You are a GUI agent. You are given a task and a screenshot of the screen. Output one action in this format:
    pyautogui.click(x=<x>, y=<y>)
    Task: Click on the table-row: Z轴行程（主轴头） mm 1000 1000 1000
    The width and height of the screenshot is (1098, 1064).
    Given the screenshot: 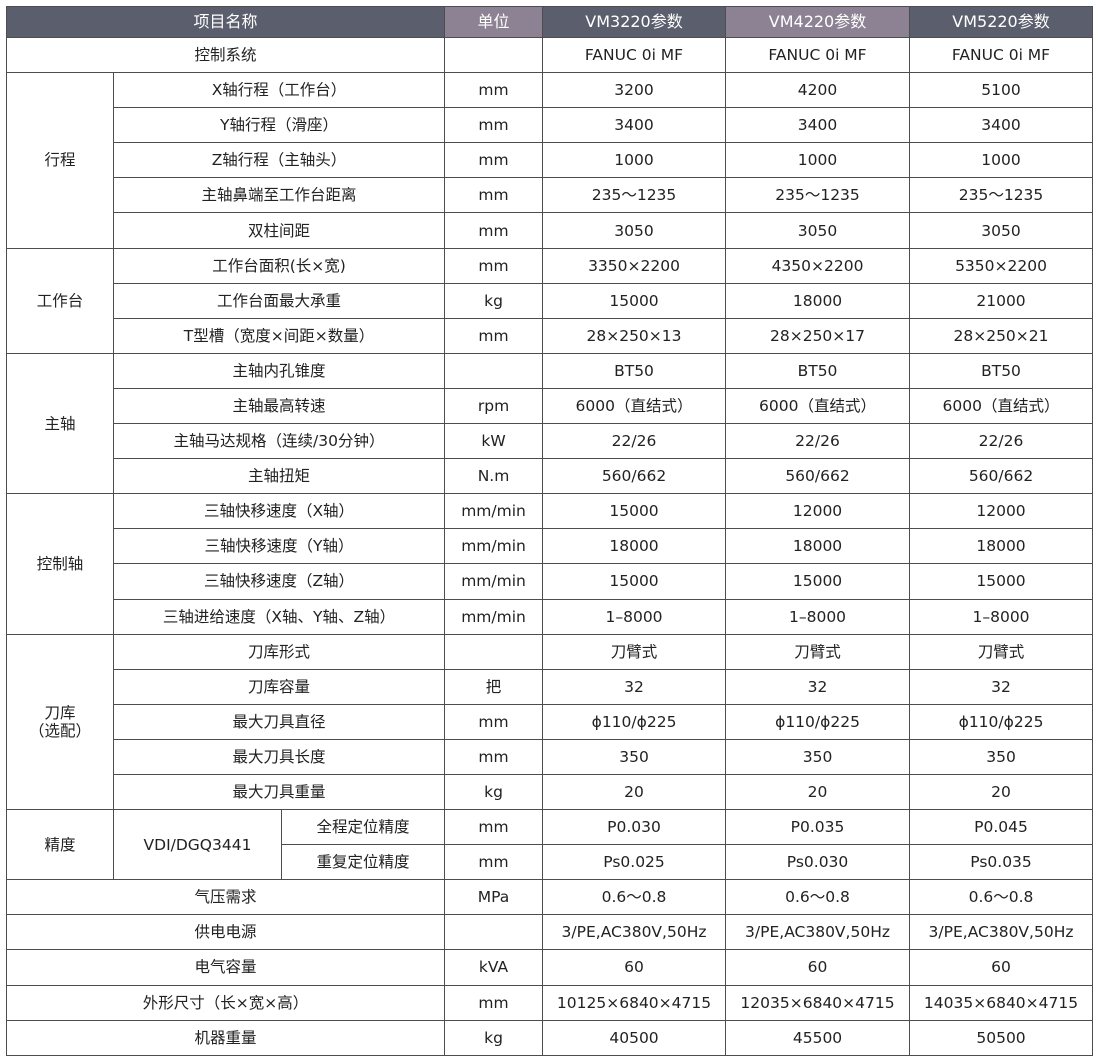 What is the action you would take?
    pyautogui.click(x=550, y=160)
    